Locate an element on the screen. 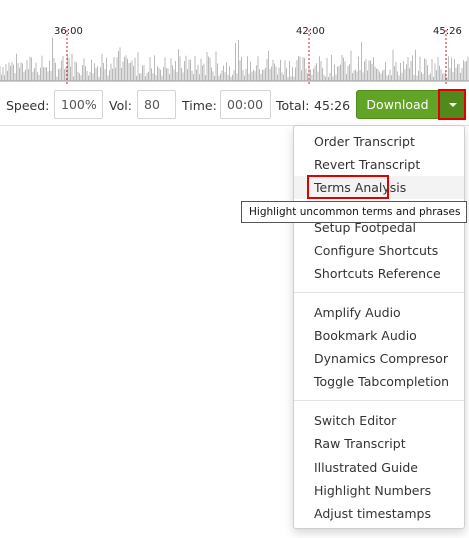  total-duration: 45:26 is located at coordinates (332, 105).